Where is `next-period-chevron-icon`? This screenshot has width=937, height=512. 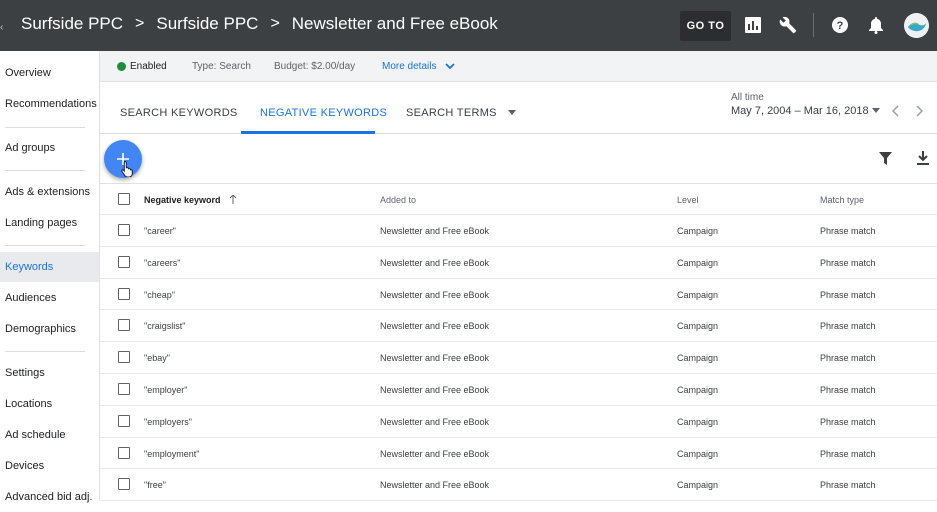
next-period-chevron-icon is located at coordinates (919, 111).